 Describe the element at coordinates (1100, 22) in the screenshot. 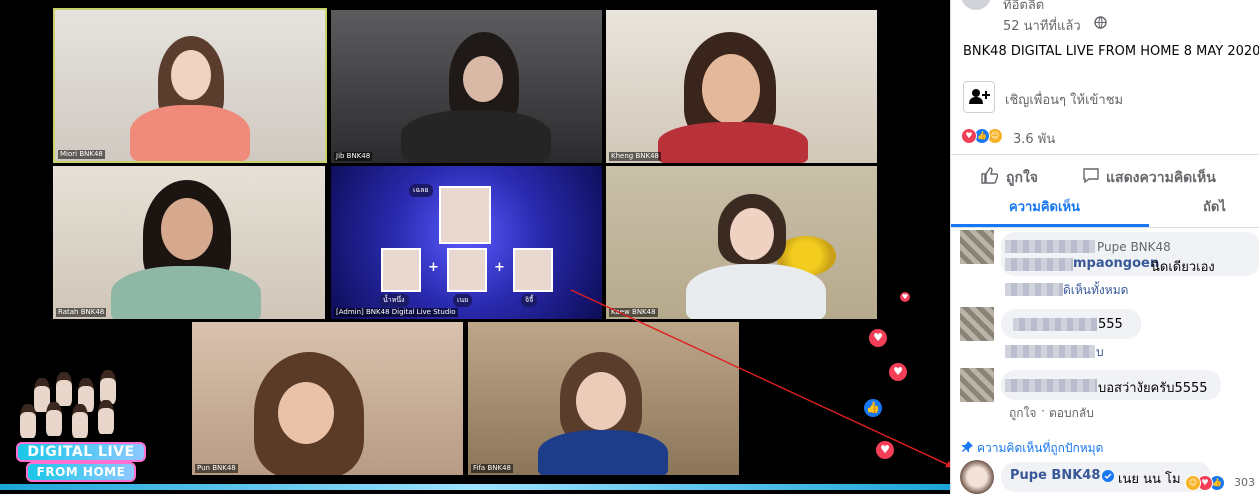

I see `globe-icon` at that location.